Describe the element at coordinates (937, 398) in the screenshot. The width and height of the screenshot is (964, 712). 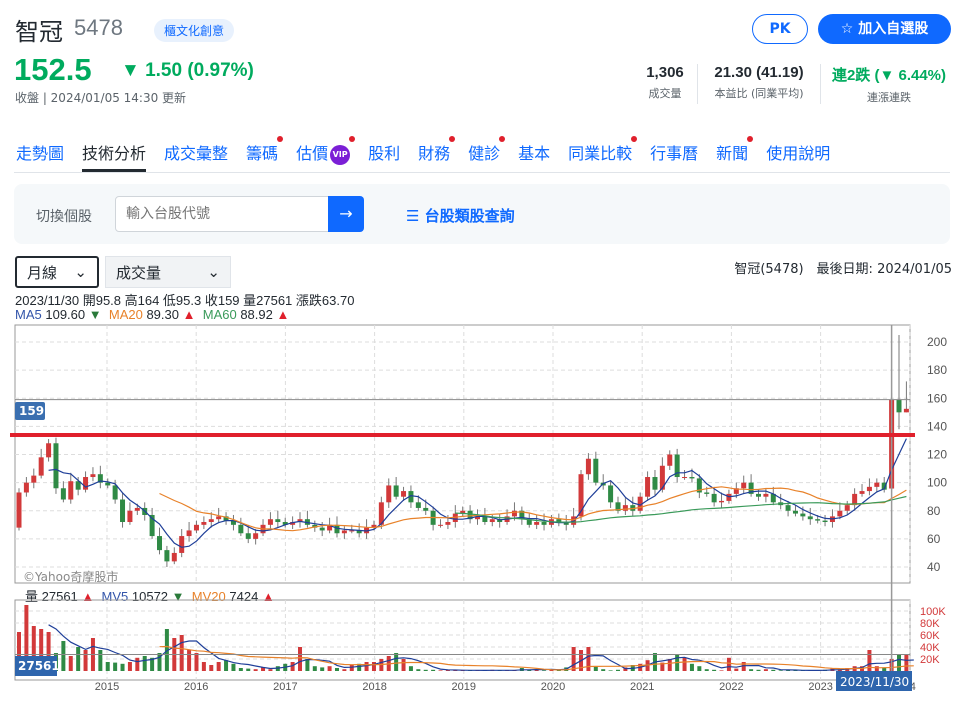
I see `y-tick-label: 160` at that location.